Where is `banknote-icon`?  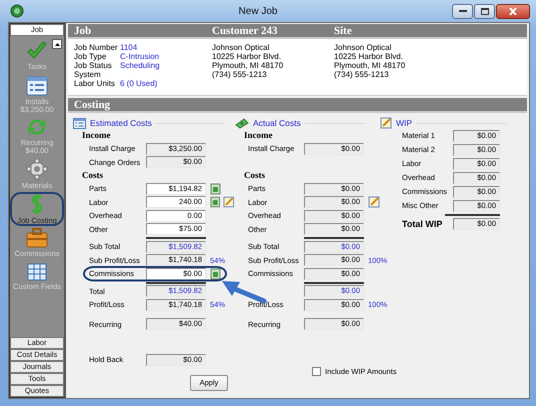
banknote-icon is located at coordinates (242, 123).